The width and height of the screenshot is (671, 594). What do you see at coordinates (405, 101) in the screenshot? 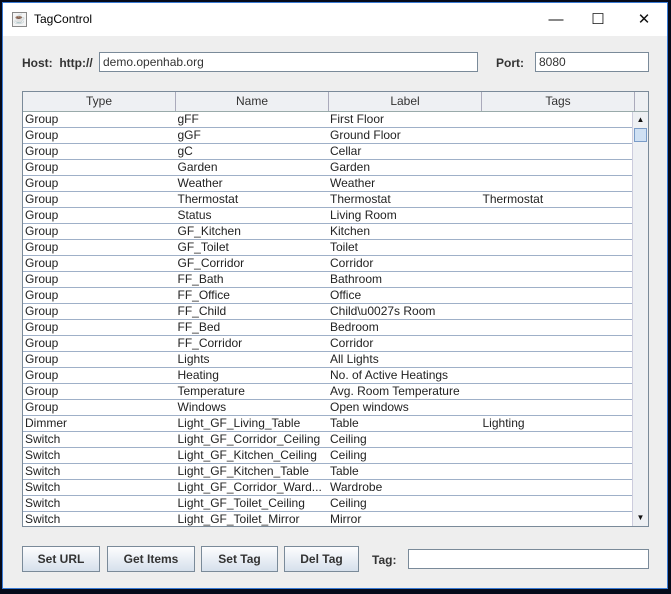
I see `column-header-label: Label` at bounding box center [405, 101].